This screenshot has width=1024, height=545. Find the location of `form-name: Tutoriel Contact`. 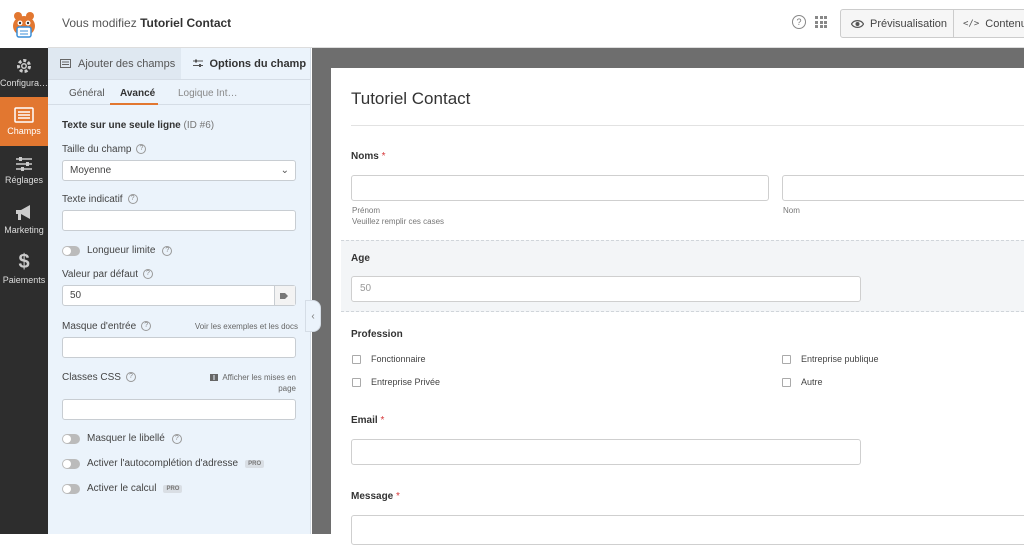

form-name: Tutoriel Contact is located at coordinates (186, 23).